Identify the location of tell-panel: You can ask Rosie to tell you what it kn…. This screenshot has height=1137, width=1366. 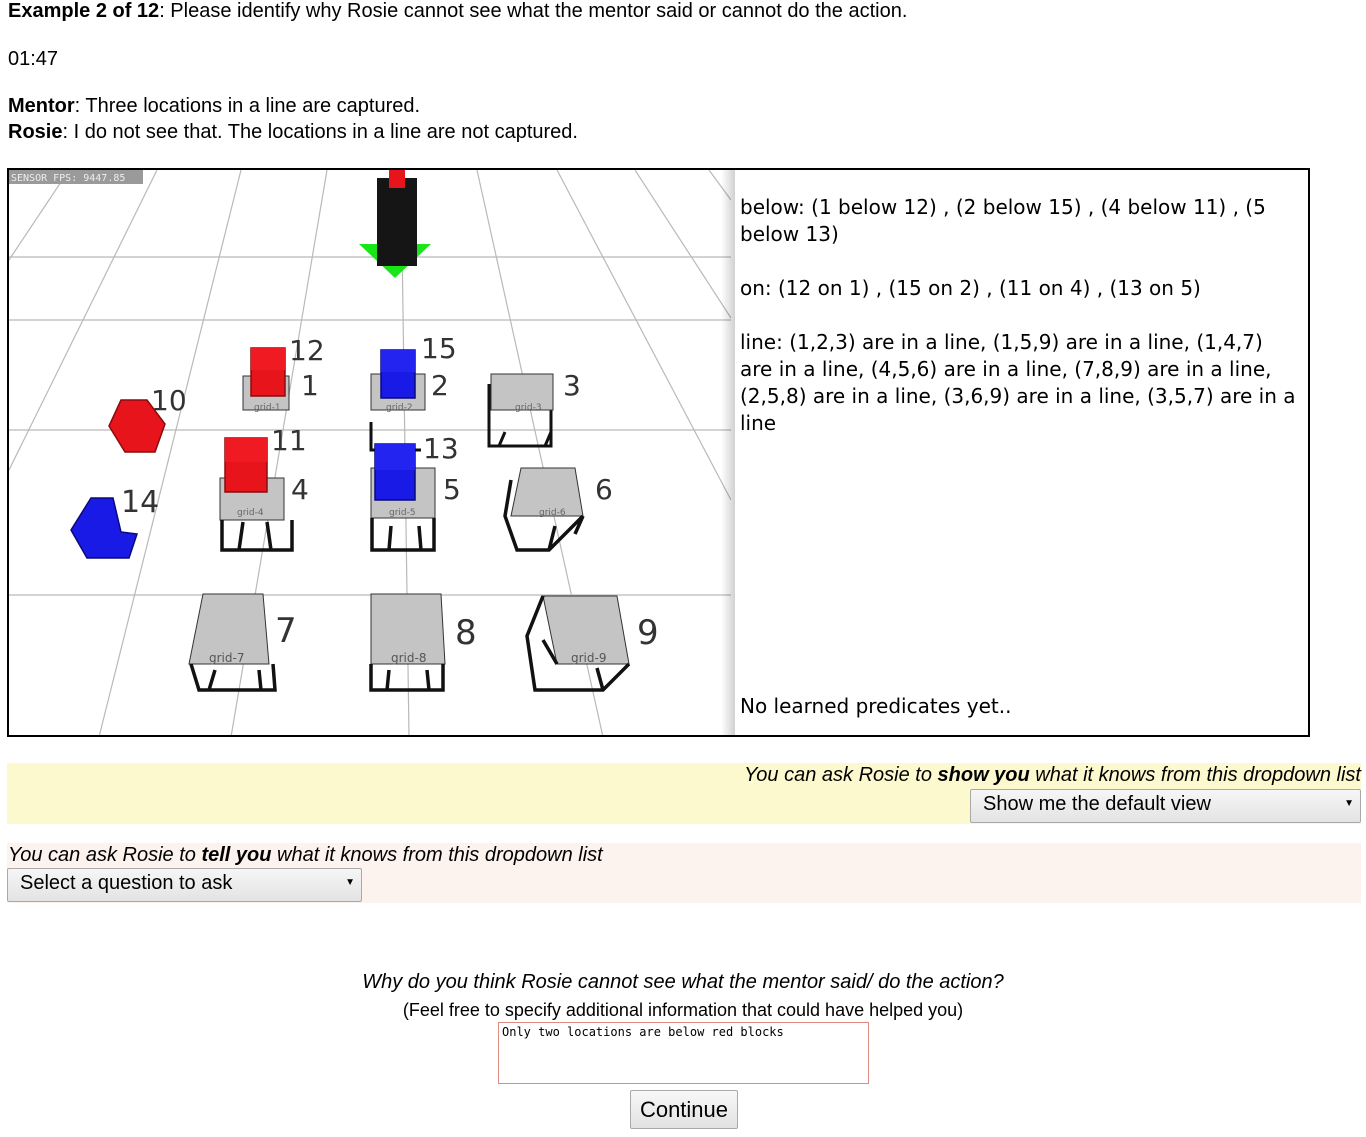
(684, 873).